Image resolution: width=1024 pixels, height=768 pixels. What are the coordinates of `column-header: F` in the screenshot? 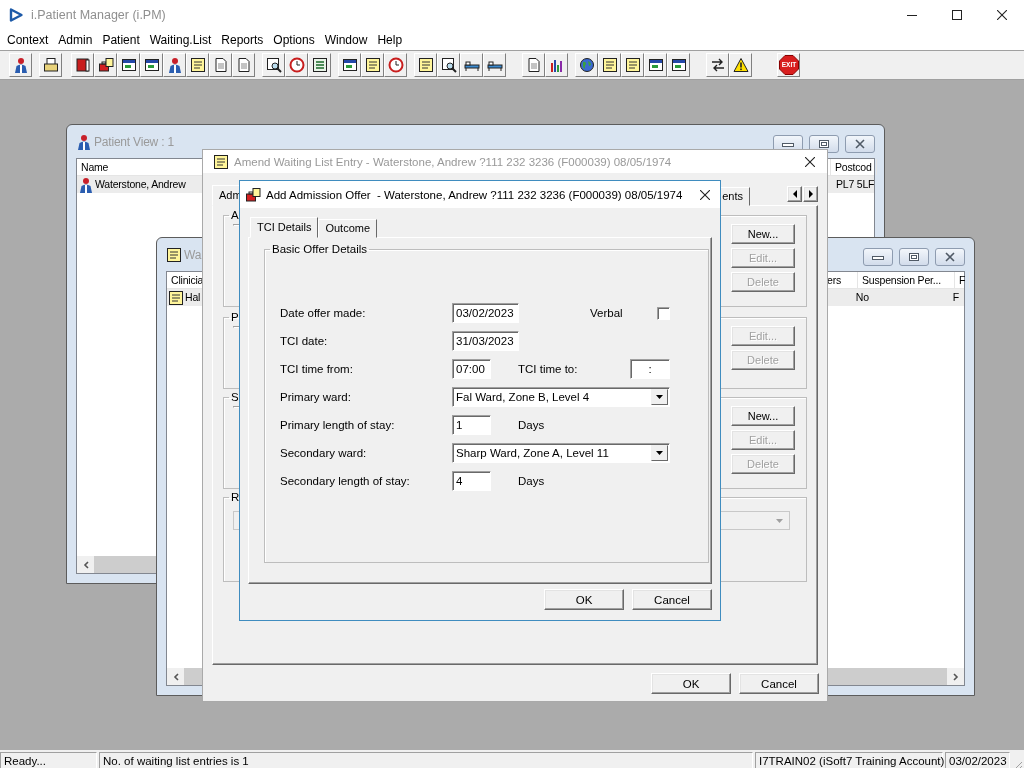 It's located at (963, 280).